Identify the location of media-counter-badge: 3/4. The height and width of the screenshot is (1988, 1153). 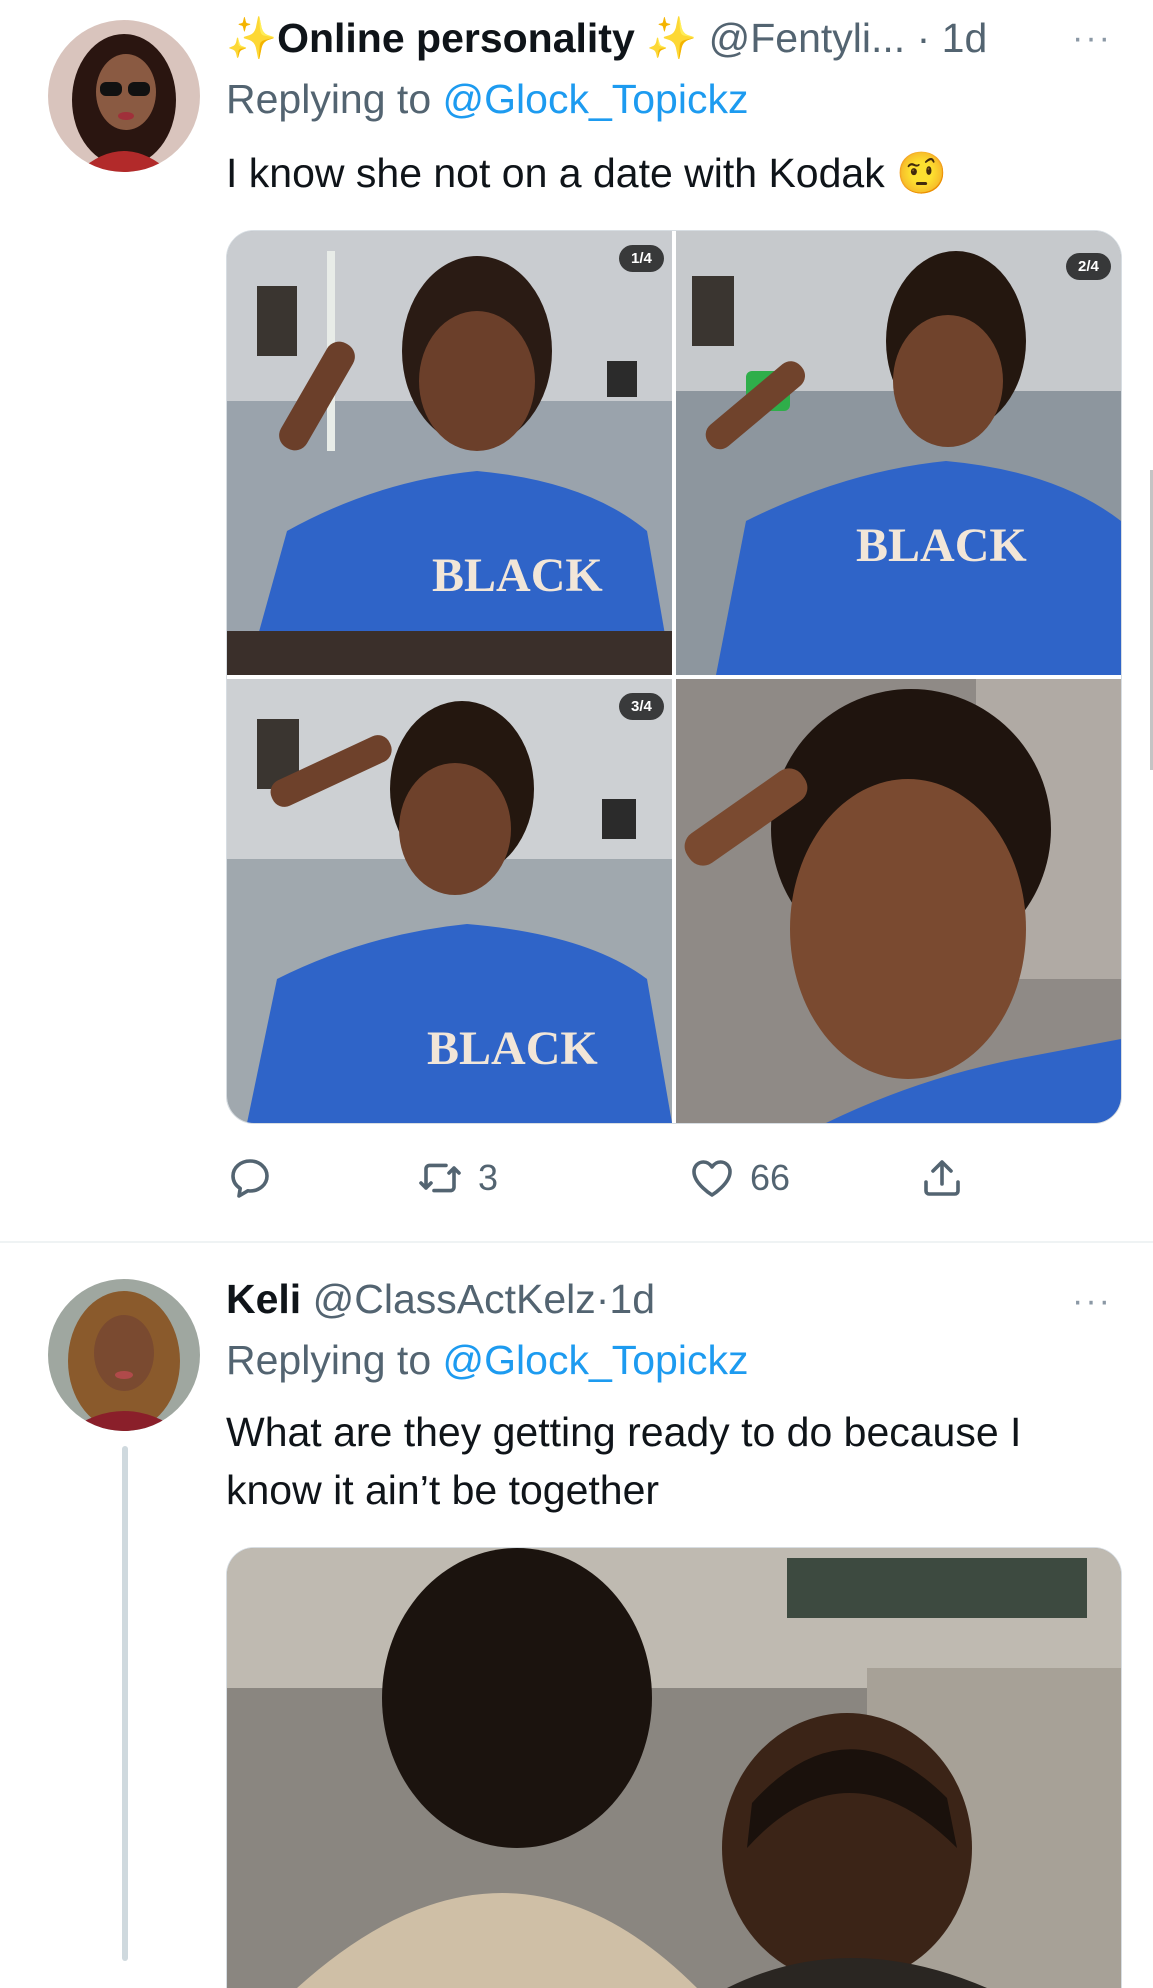
(641, 706).